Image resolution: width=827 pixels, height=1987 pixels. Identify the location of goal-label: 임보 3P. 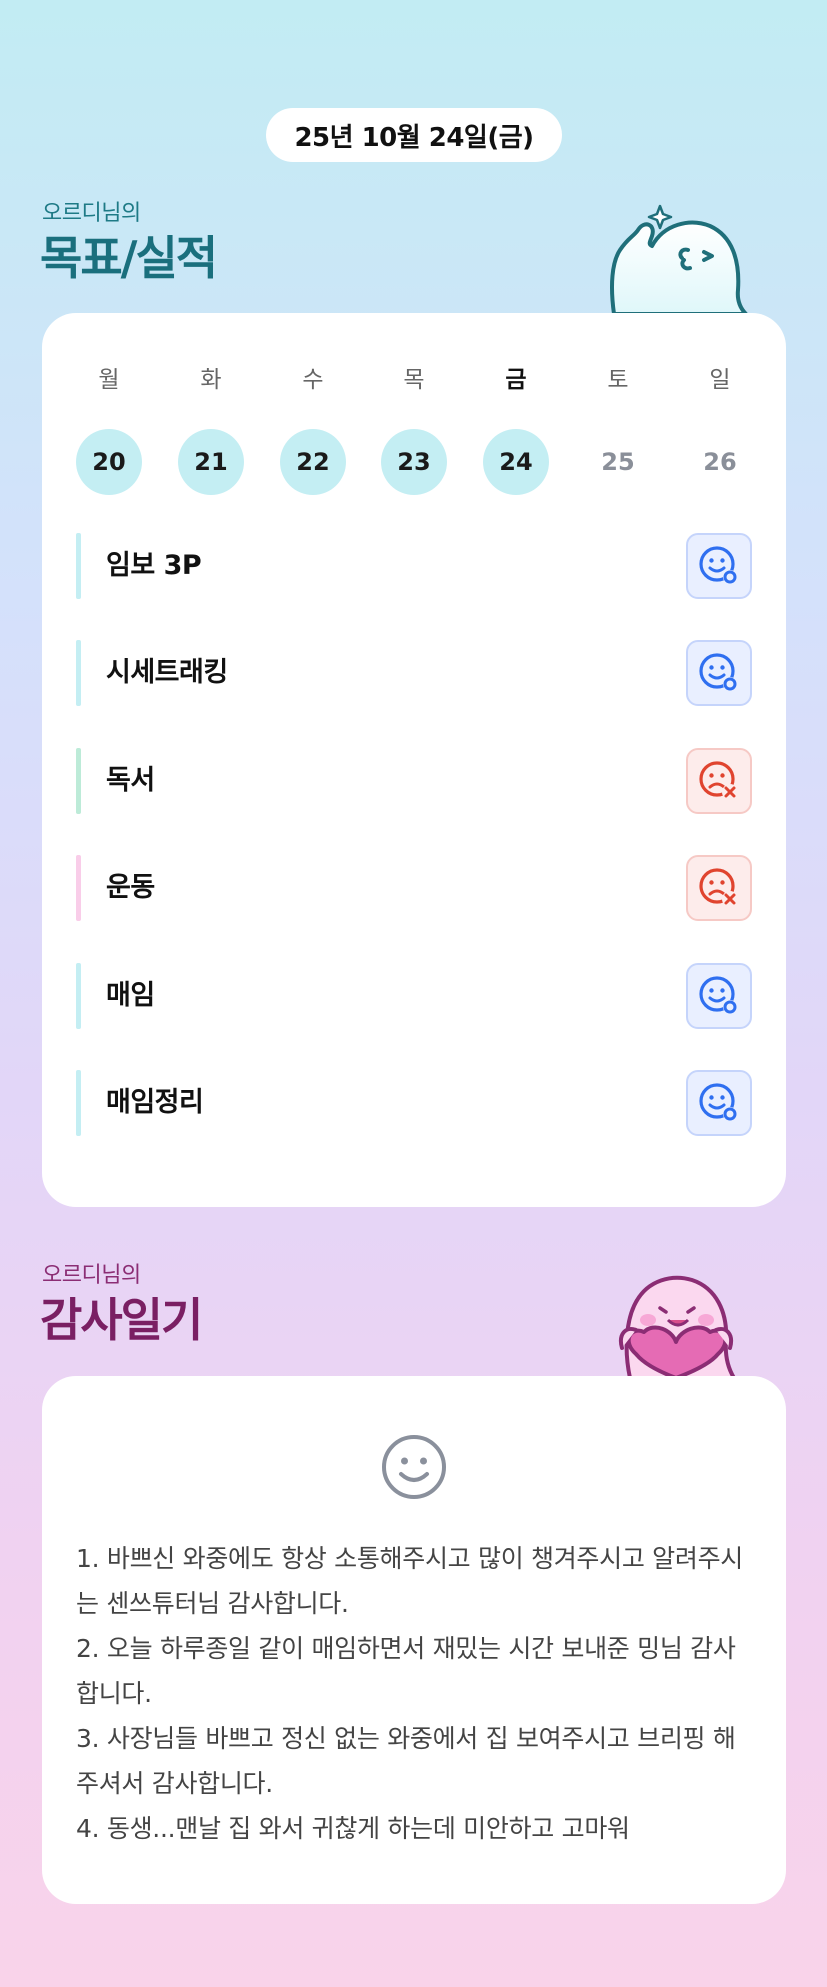
(154, 565).